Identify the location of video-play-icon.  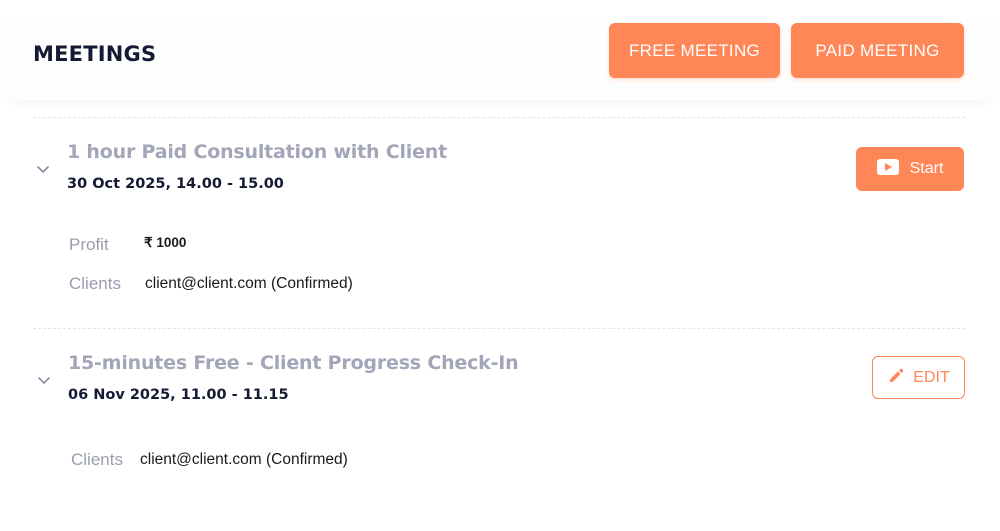
(887, 169).